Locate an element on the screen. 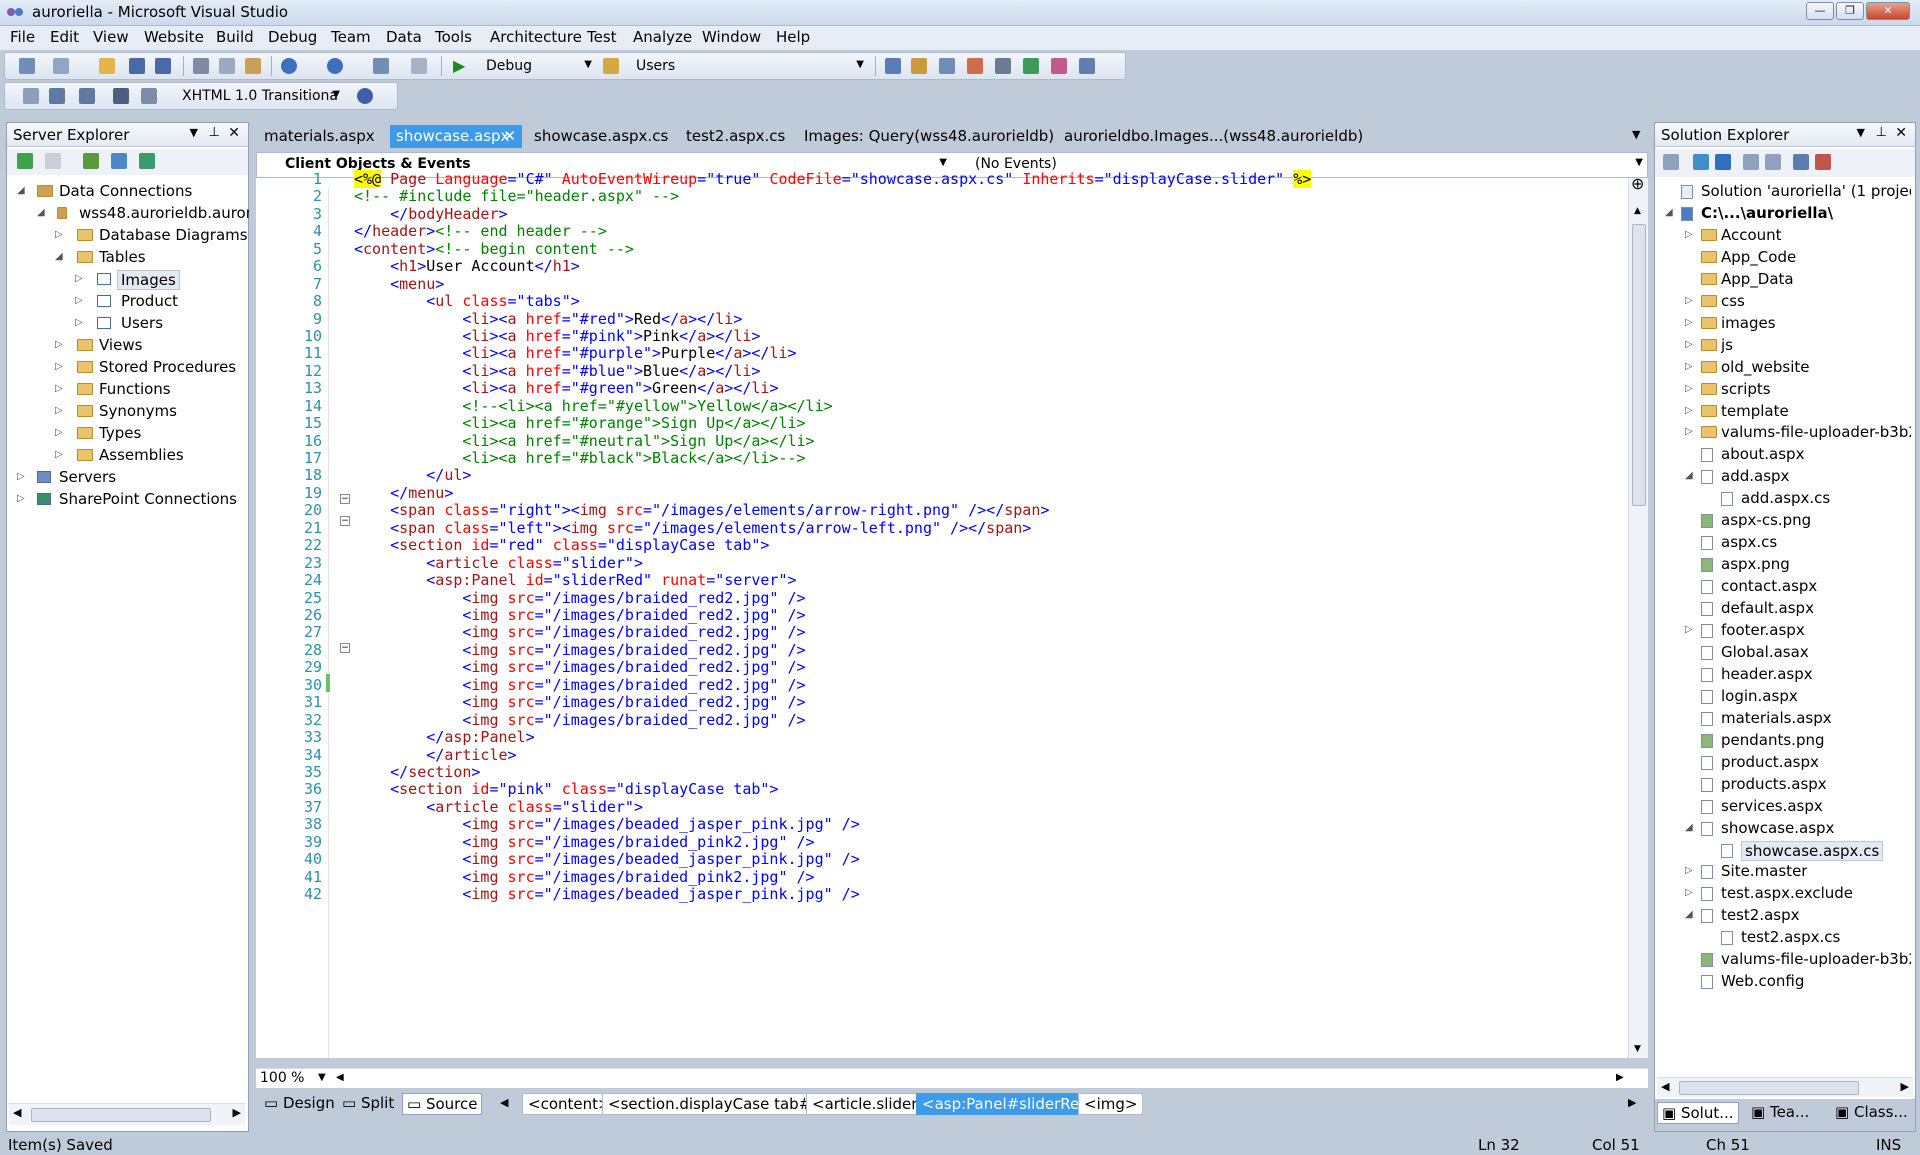  tab-images-table: aurorieldbo.Images...(wss48.aurorieldb) is located at coordinates (1213, 136).